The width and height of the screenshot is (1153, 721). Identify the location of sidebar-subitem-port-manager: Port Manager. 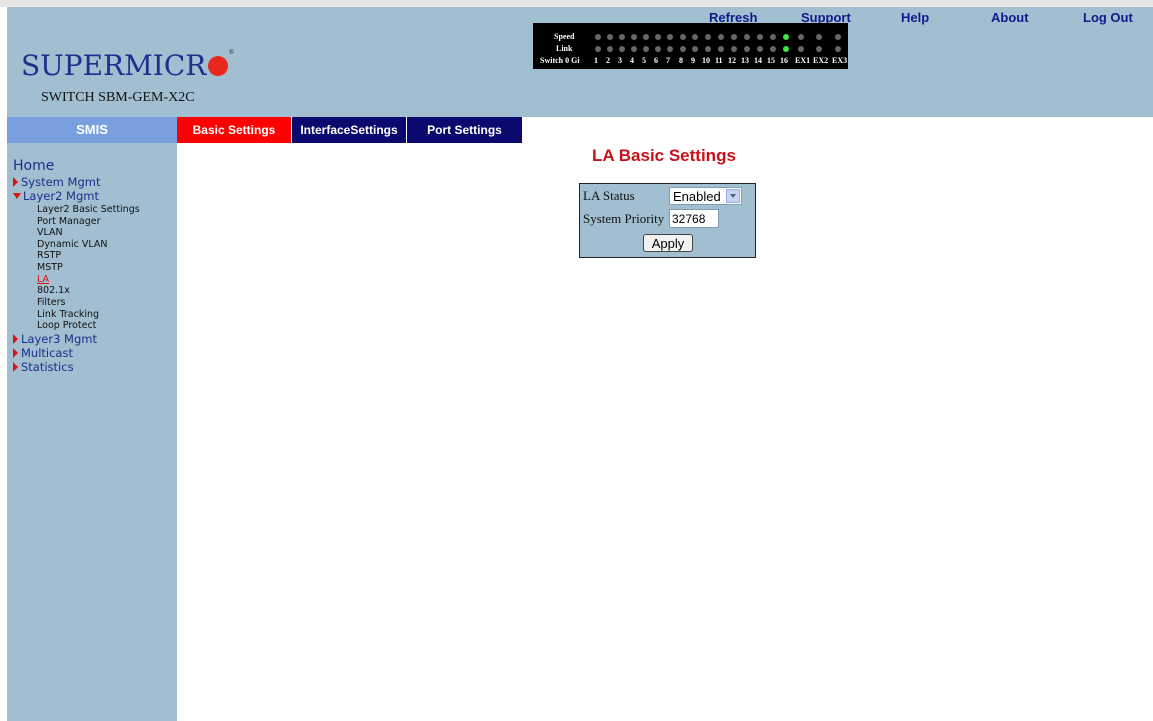
(69, 221).